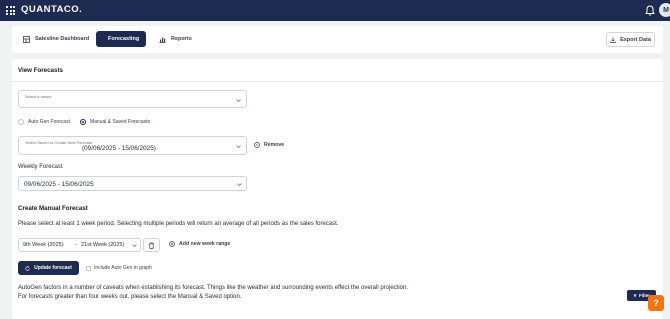 The height and width of the screenshot is (319, 670). What do you see at coordinates (59, 184) in the screenshot?
I see `weekly-forecast-value: 09/06/2025 - 15/06/2025` at bounding box center [59, 184].